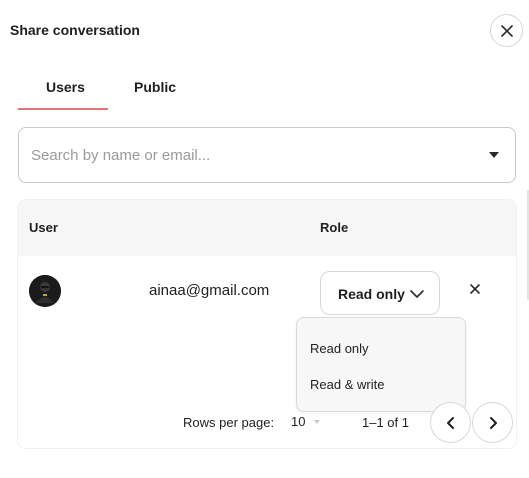 This screenshot has width=529, height=478. What do you see at coordinates (417, 294) in the screenshot?
I see `chevron-down-icon` at bounding box center [417, 294].